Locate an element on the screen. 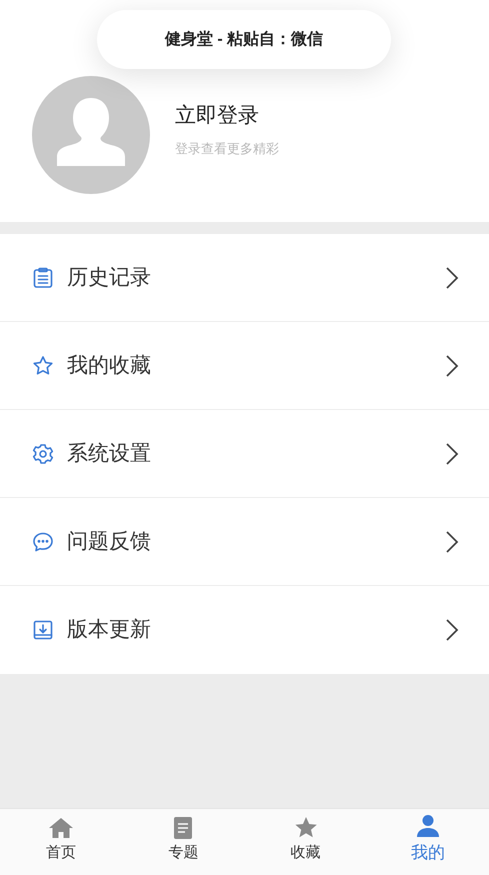 The image size is (489, 875). menu-item: 版本更新 is located at coordinates (244, 630).